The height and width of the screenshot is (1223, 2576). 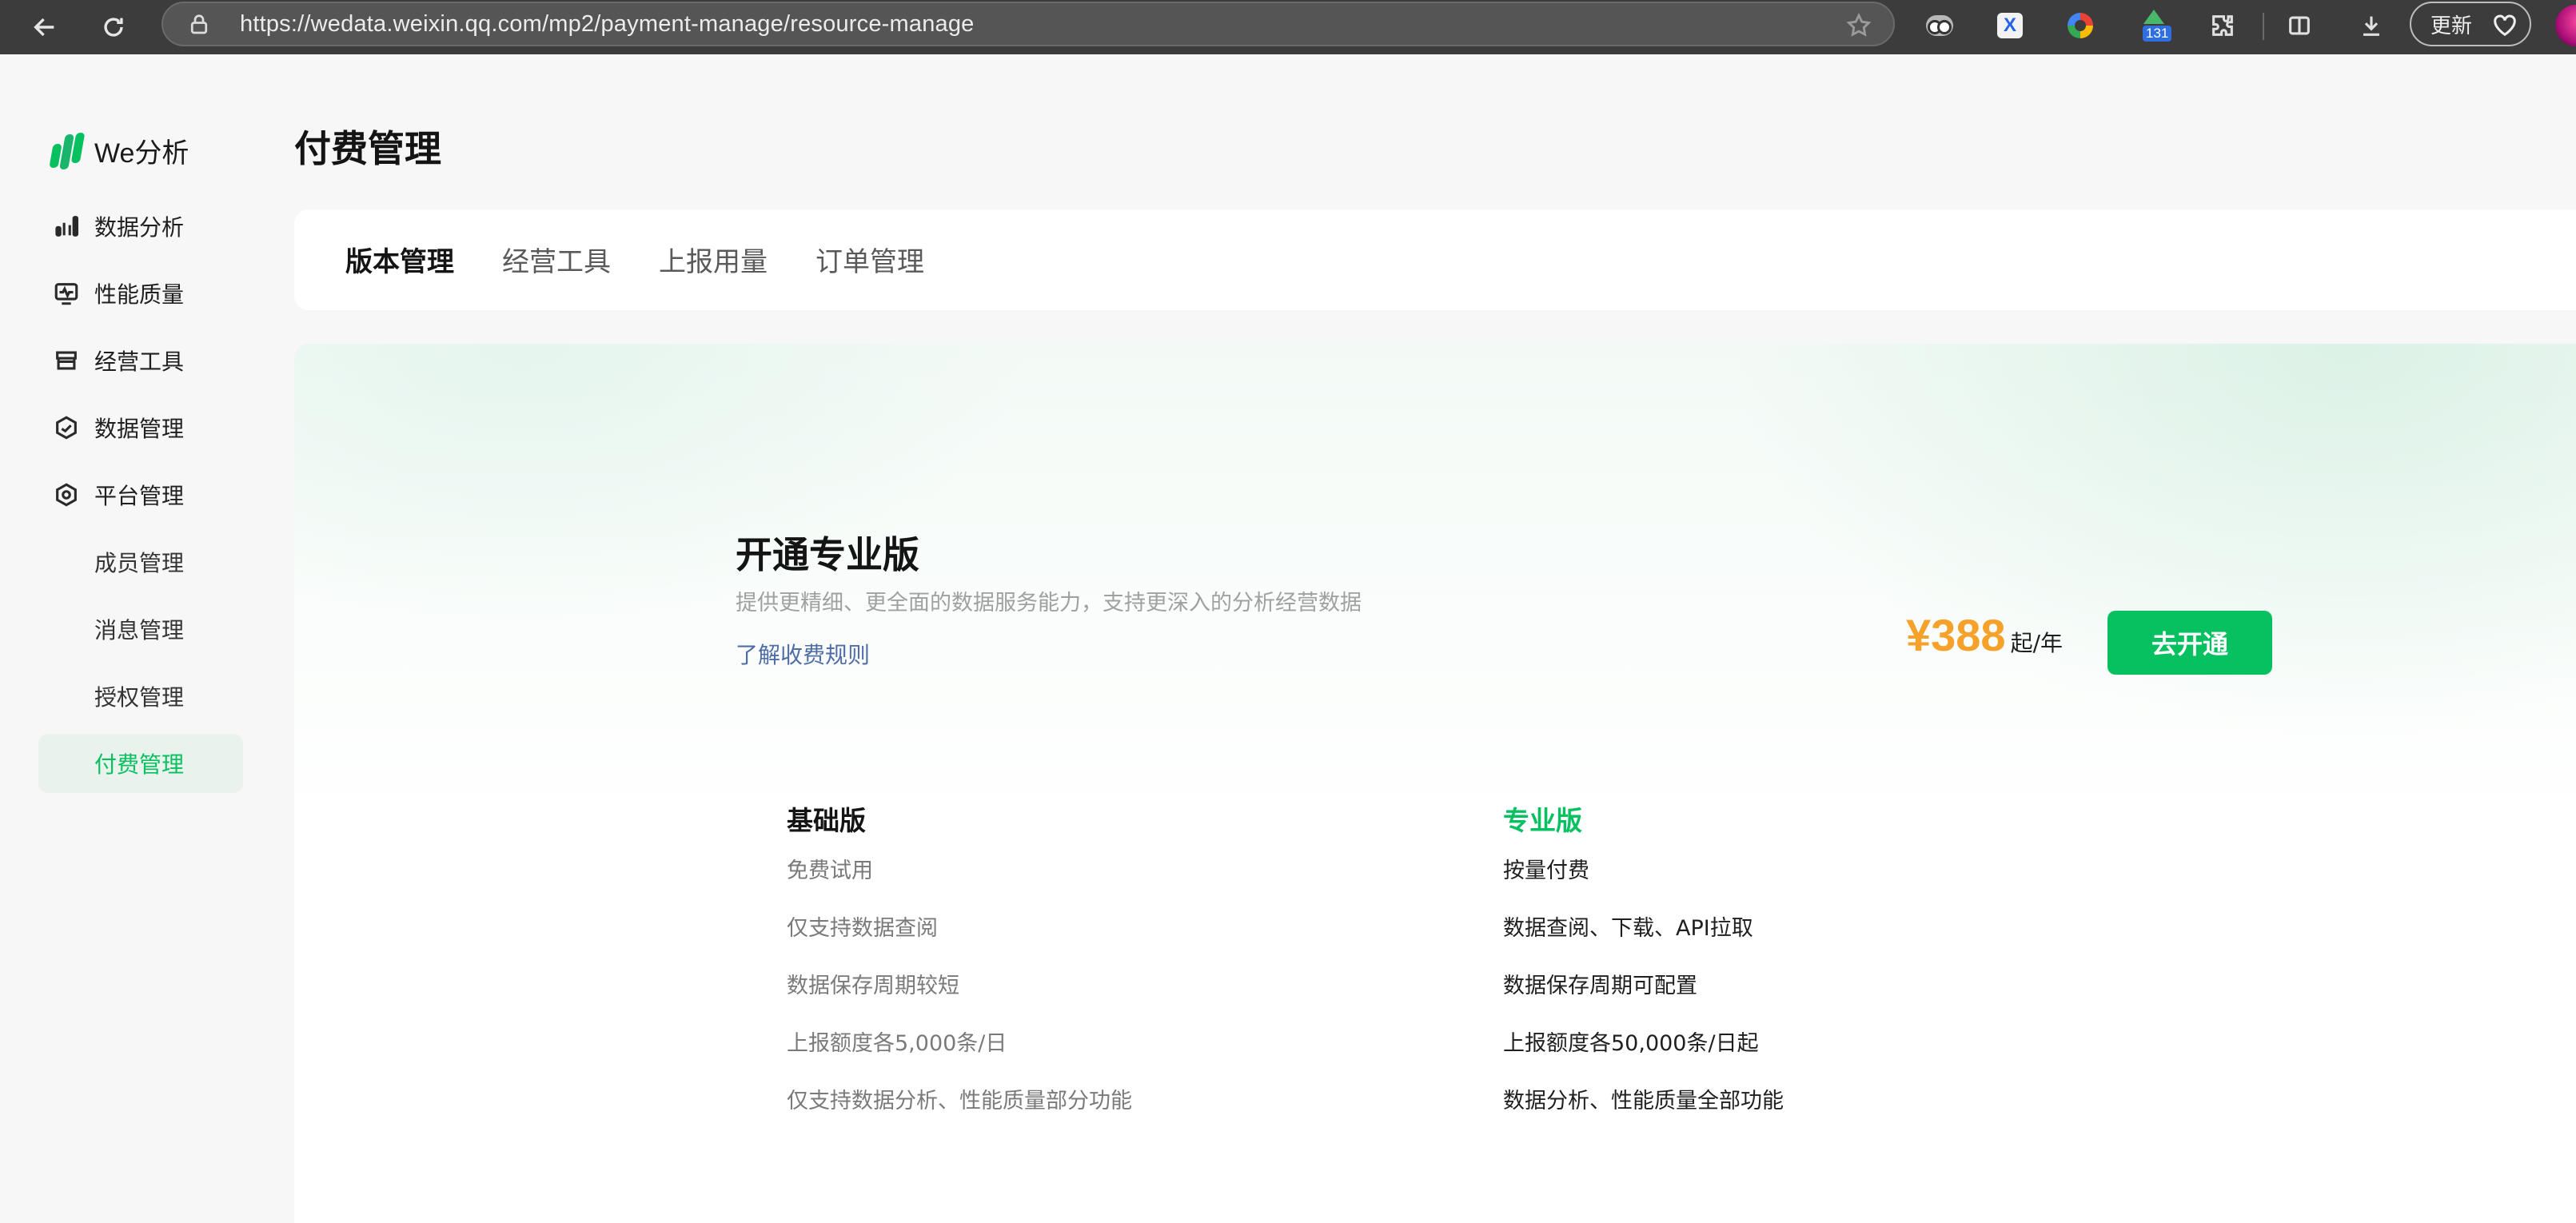 What do you see at coordinates (199, 25) in the screenshot?
I see `lock-icon` at bounding box center [199, 25].